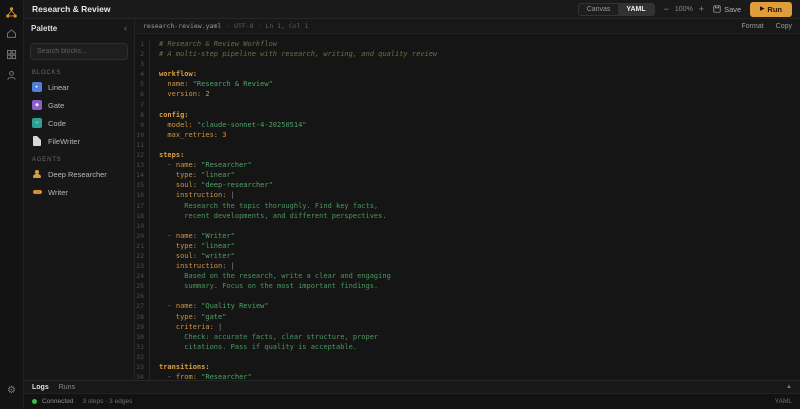 This screenshot has width=800, height=409. I want to click on linear-icon: ▸, so click(37, 87).